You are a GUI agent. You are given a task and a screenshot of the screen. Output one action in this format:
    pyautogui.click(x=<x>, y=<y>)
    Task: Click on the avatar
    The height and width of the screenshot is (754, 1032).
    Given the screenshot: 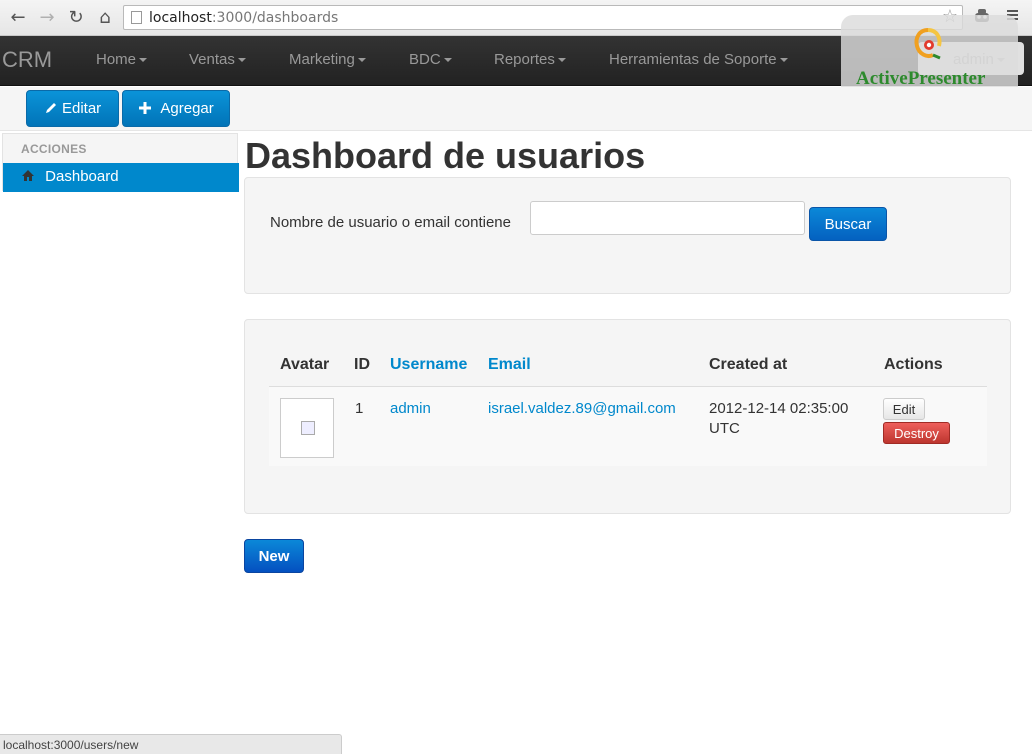 What is the action you would take?
    pyautogui.click(x=307, y=428)
    